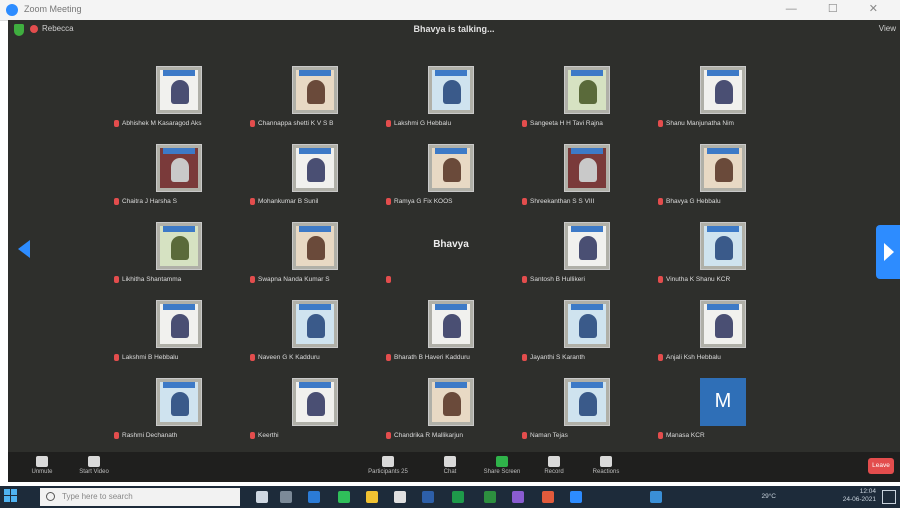  What do you see at coordinates (24, 249) in the screenshot?
I see `previous-page-arrow-icon` at bounding box center [24, 249].